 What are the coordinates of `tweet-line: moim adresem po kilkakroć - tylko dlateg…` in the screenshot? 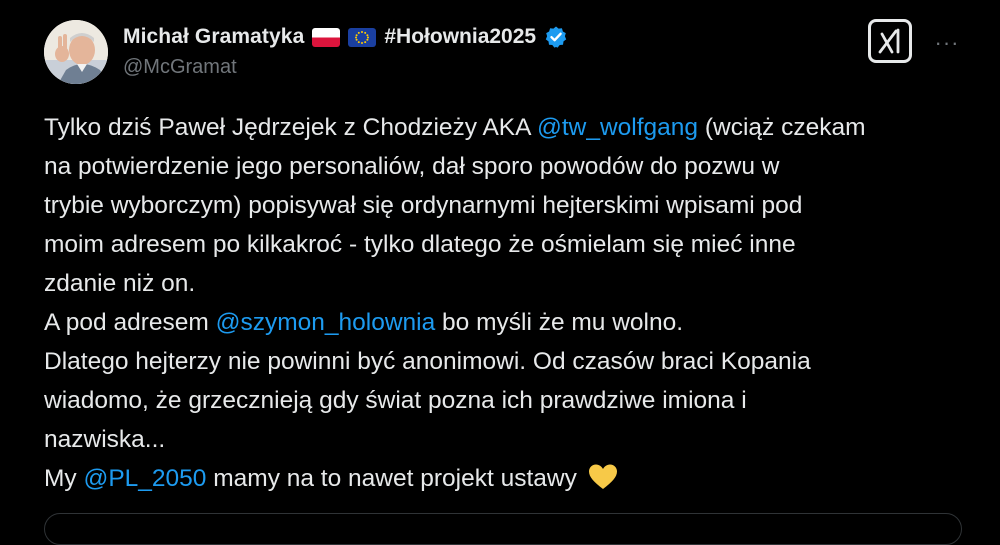 It's located at (420, 244).